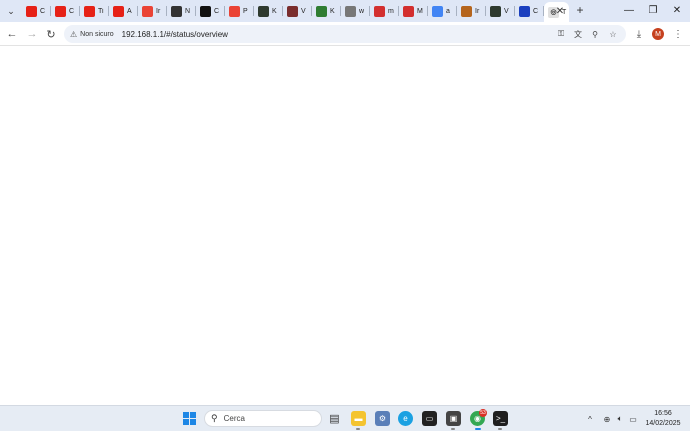 The image size is (690, 431). Describe the element at coordinates (234, 418) in the screenshot. I see `search-placeholder: Cerca` at that location.